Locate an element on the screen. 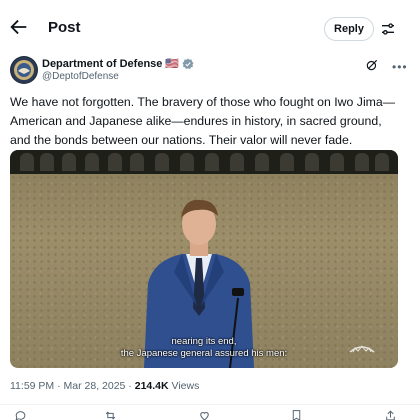  more-icon: ••• is located at coordinates (400, 67).